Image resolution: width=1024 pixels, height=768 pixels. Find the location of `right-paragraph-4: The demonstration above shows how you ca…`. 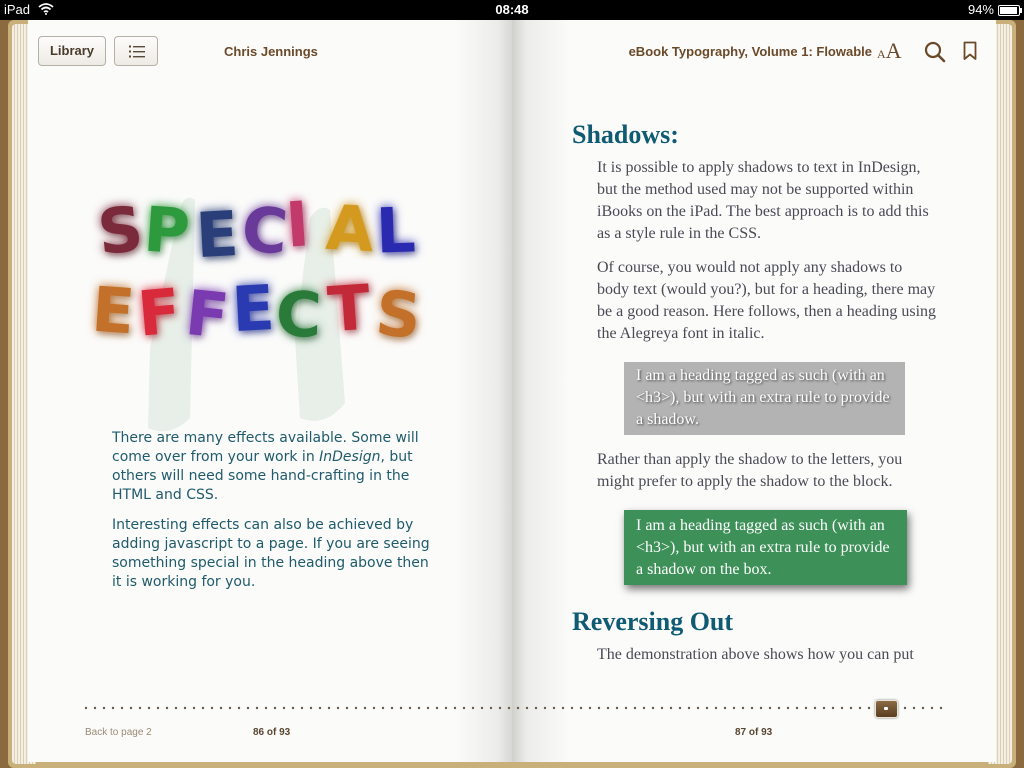

right-paragraph-4: The demonstration above shows how you ca… is located at coordinates (755, 654).